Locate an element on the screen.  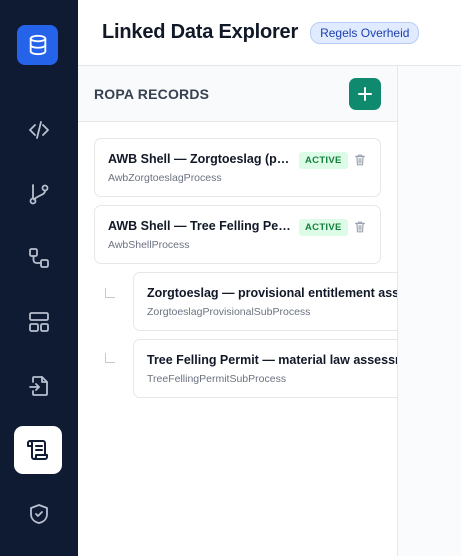
org-badge: Regels Overheid is located at coordinates (365, 32).